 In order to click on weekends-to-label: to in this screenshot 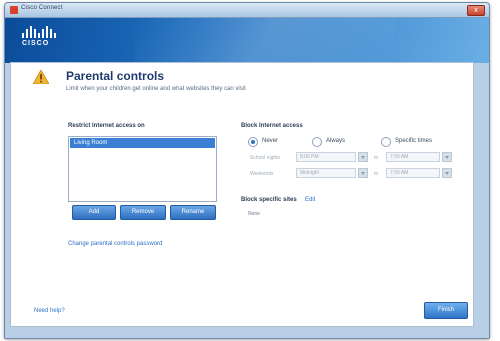, I will do `click(376, 174)`.